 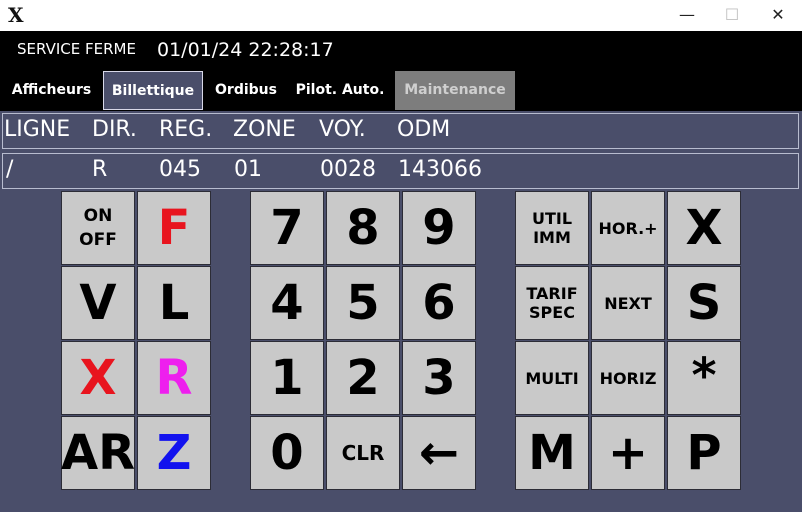 I want to click on tab-afficheurs: Afficheurs, so click(x=51, y=90).